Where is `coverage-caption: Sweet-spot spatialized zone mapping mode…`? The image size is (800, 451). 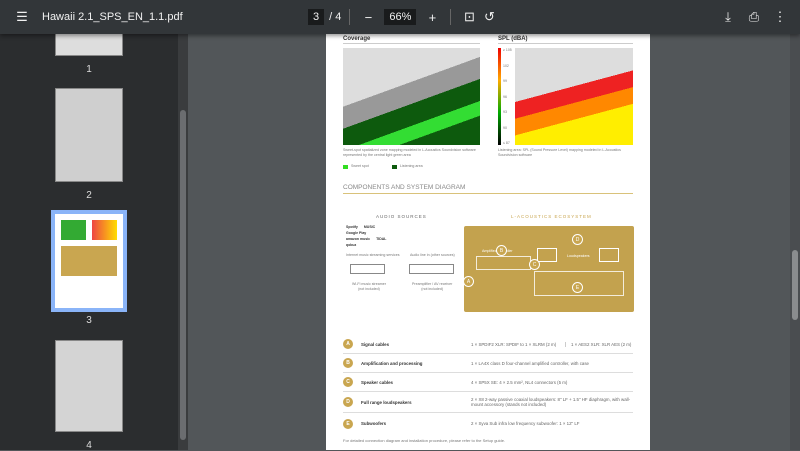 coverage-caption: Sweet-spot spatialized zone mapping mode… is located at coordinates (409, 152).